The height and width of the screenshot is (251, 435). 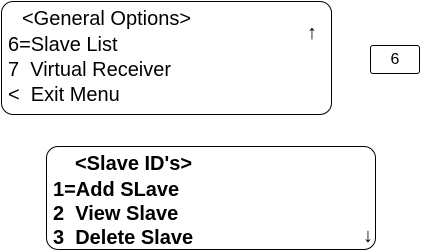 I want to click on menu-item-add-slave: 1=Add SLave, so click(x=116, y=190).